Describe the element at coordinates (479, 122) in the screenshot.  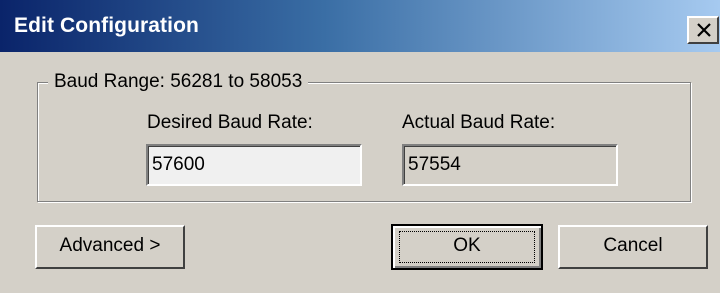
I see `actual-baud-rate-label: Actual Baud Rate:` at that location.